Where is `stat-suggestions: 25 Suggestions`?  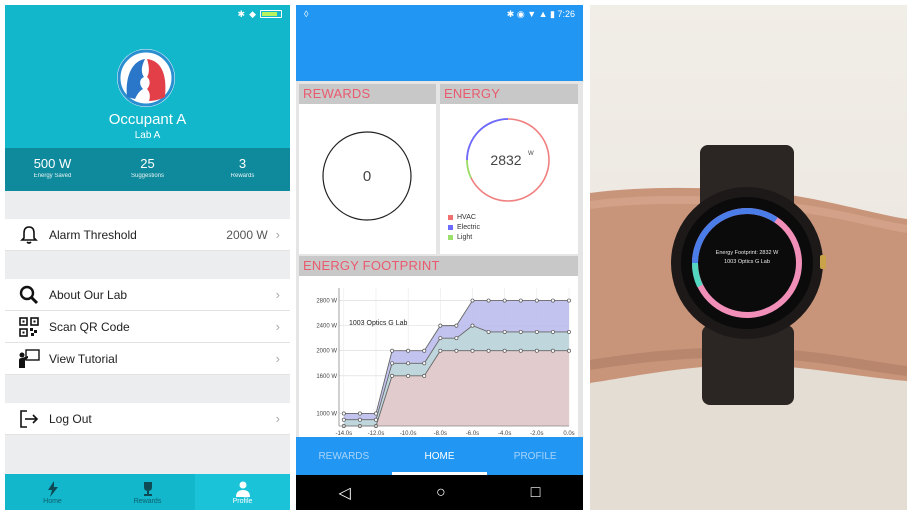 stat-suggestions: 25 Suggestions is located at coordinates (147, 169).